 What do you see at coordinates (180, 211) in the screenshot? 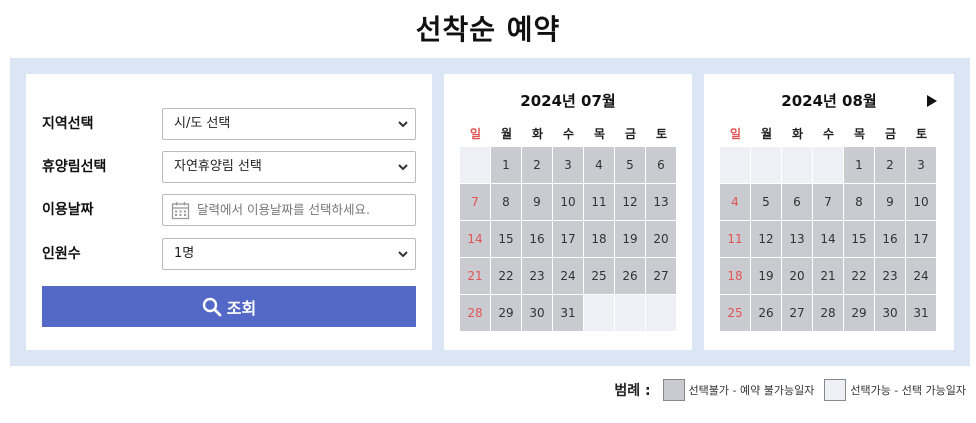
I see `calendar-icon` at bounding box center [180, 211].